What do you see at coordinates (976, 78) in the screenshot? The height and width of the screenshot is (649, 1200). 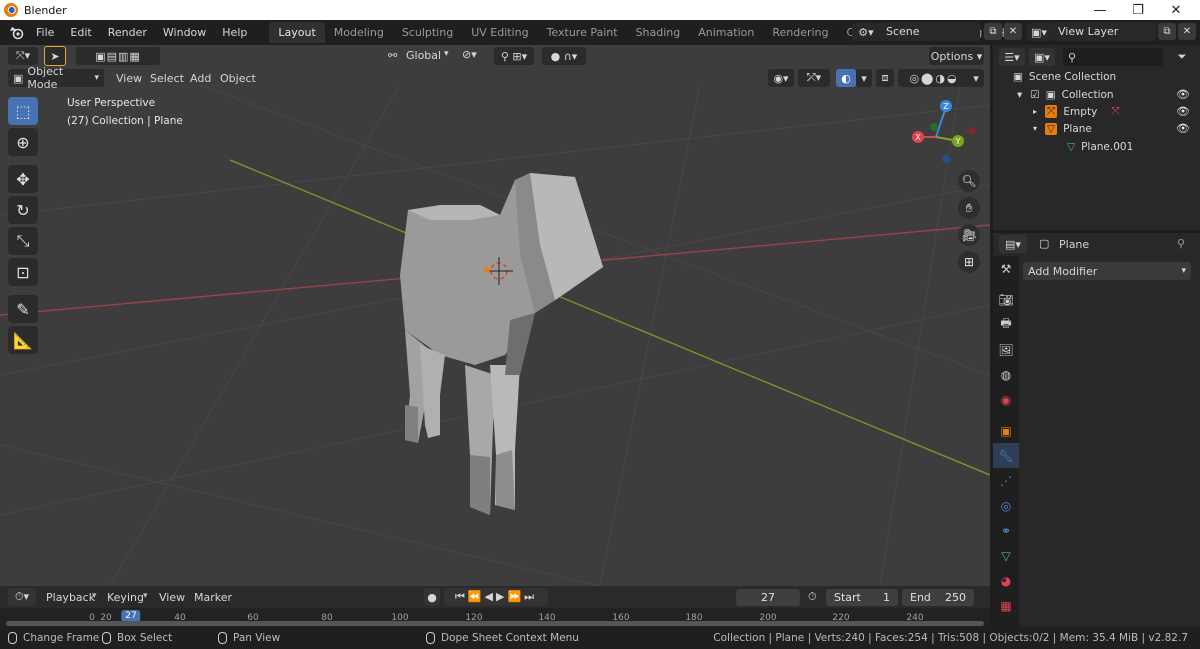 I see `shading-chevron-icon: ▾` at bounding box center [976, 78].